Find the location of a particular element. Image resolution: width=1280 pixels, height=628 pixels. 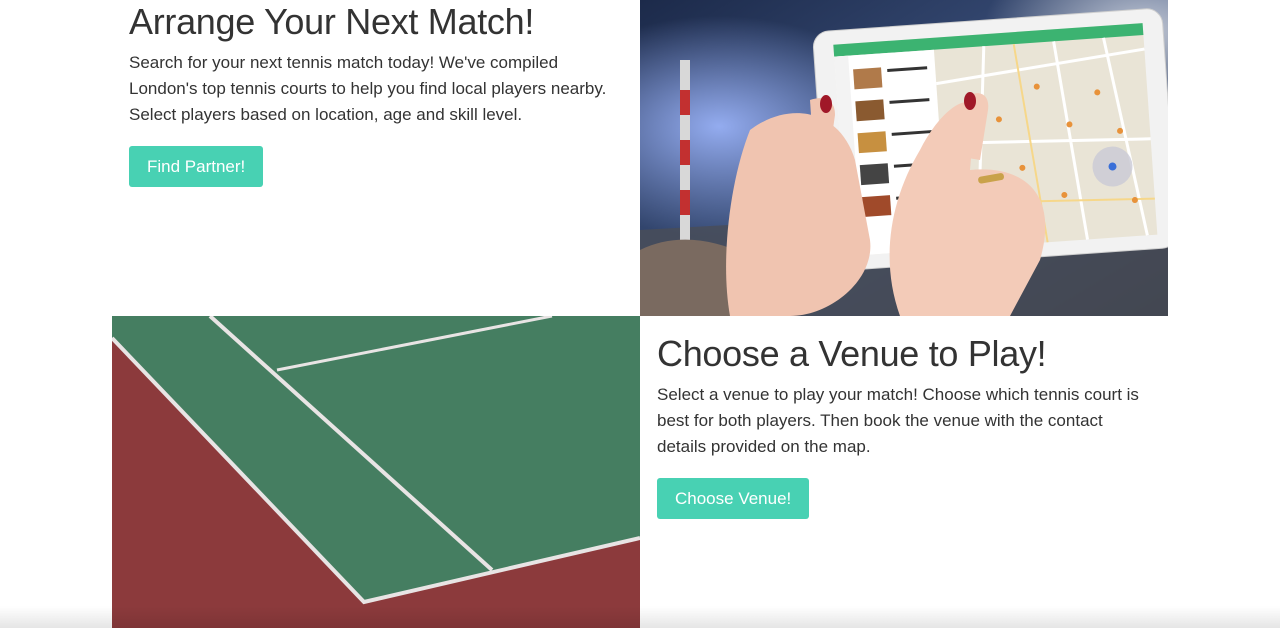

find-partner-button: Find Partner! is located at coordinates (196, 166).